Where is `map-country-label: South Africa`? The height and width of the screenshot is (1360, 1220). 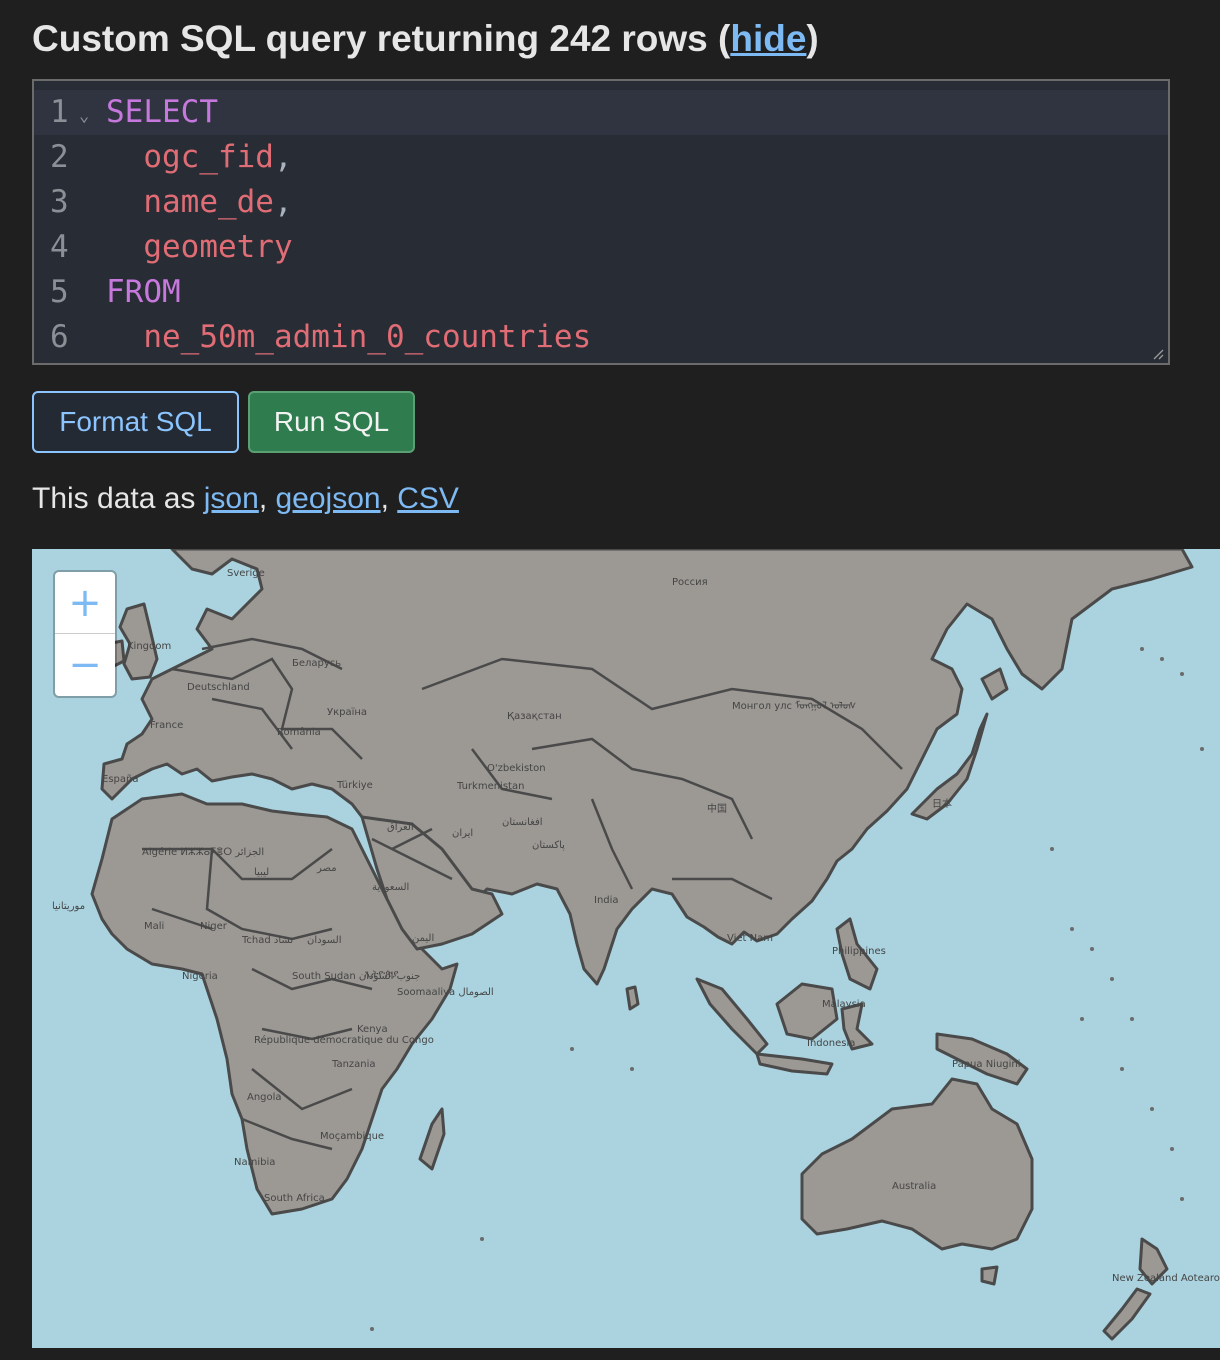 map-country-label: South Africa is located at coordinates (294, 1198).